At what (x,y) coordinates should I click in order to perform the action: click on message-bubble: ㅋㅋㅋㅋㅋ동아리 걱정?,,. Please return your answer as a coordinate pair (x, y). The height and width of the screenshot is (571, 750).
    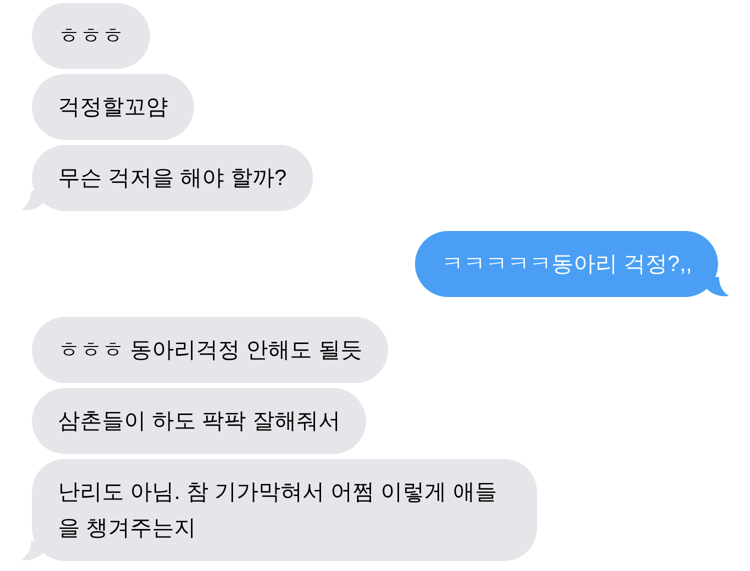
    Looking at the image, I should click on (566, 264).